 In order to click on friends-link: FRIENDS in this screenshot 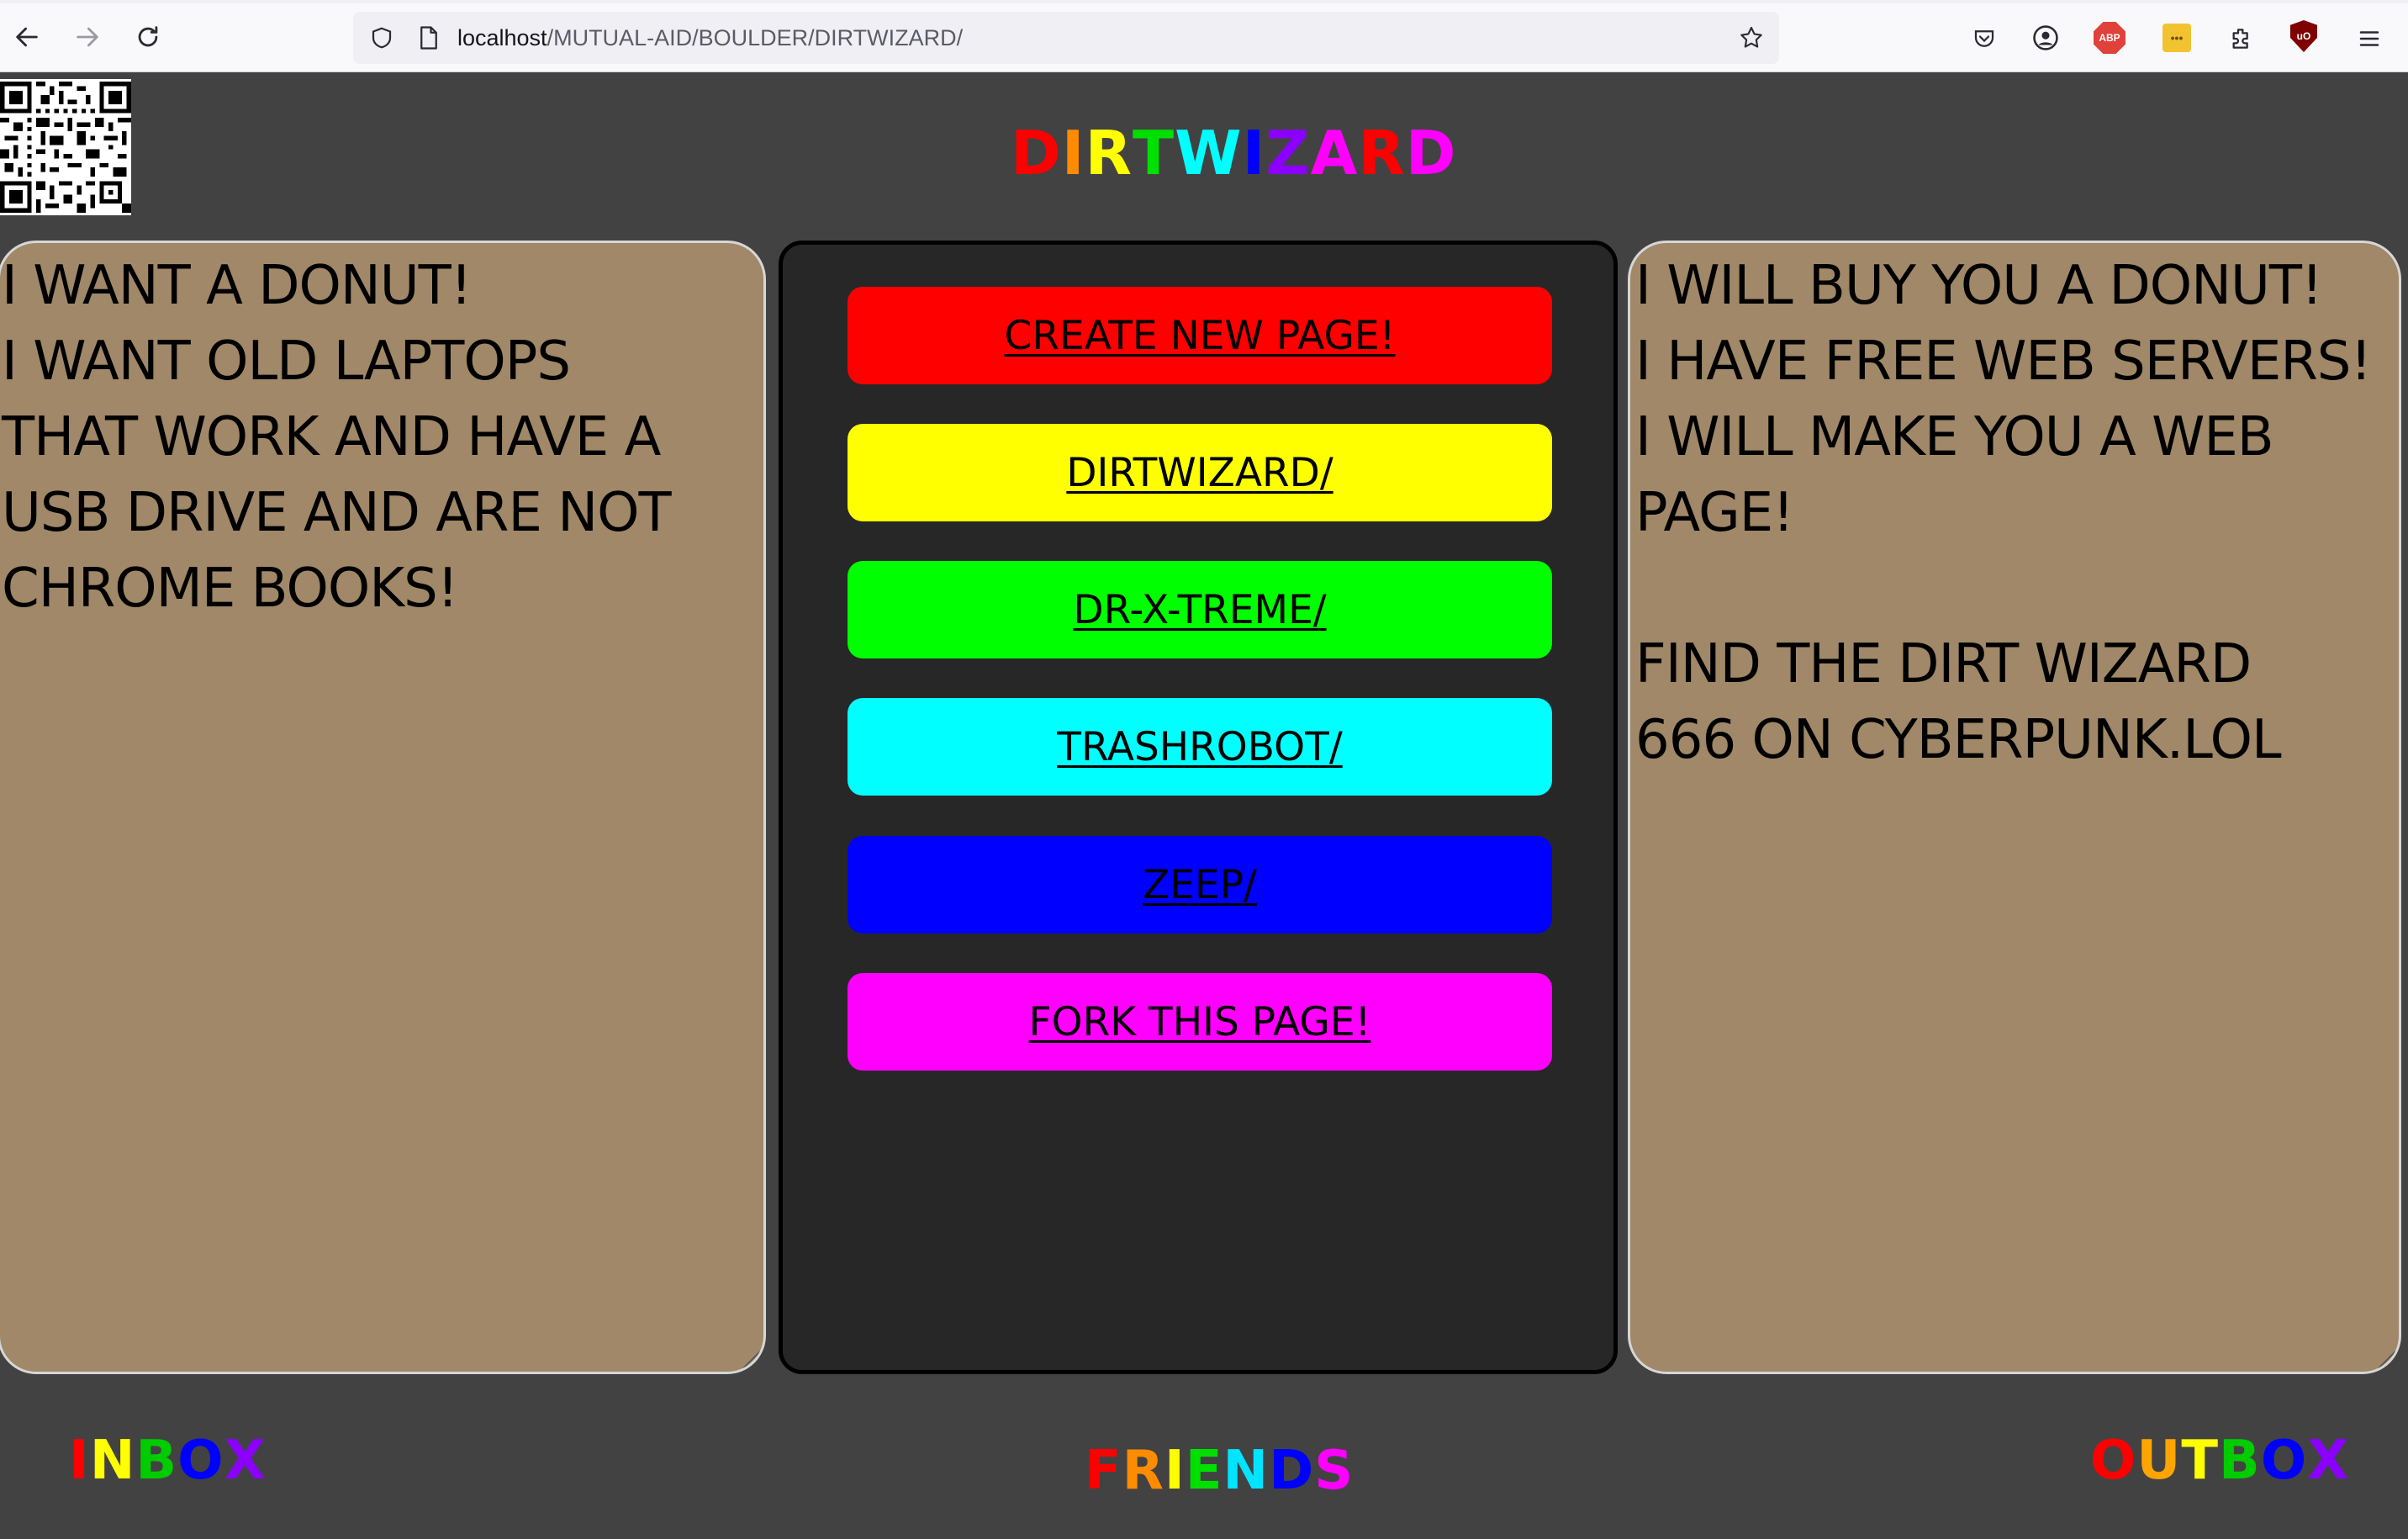, I will do `click(1220, 1471)`.